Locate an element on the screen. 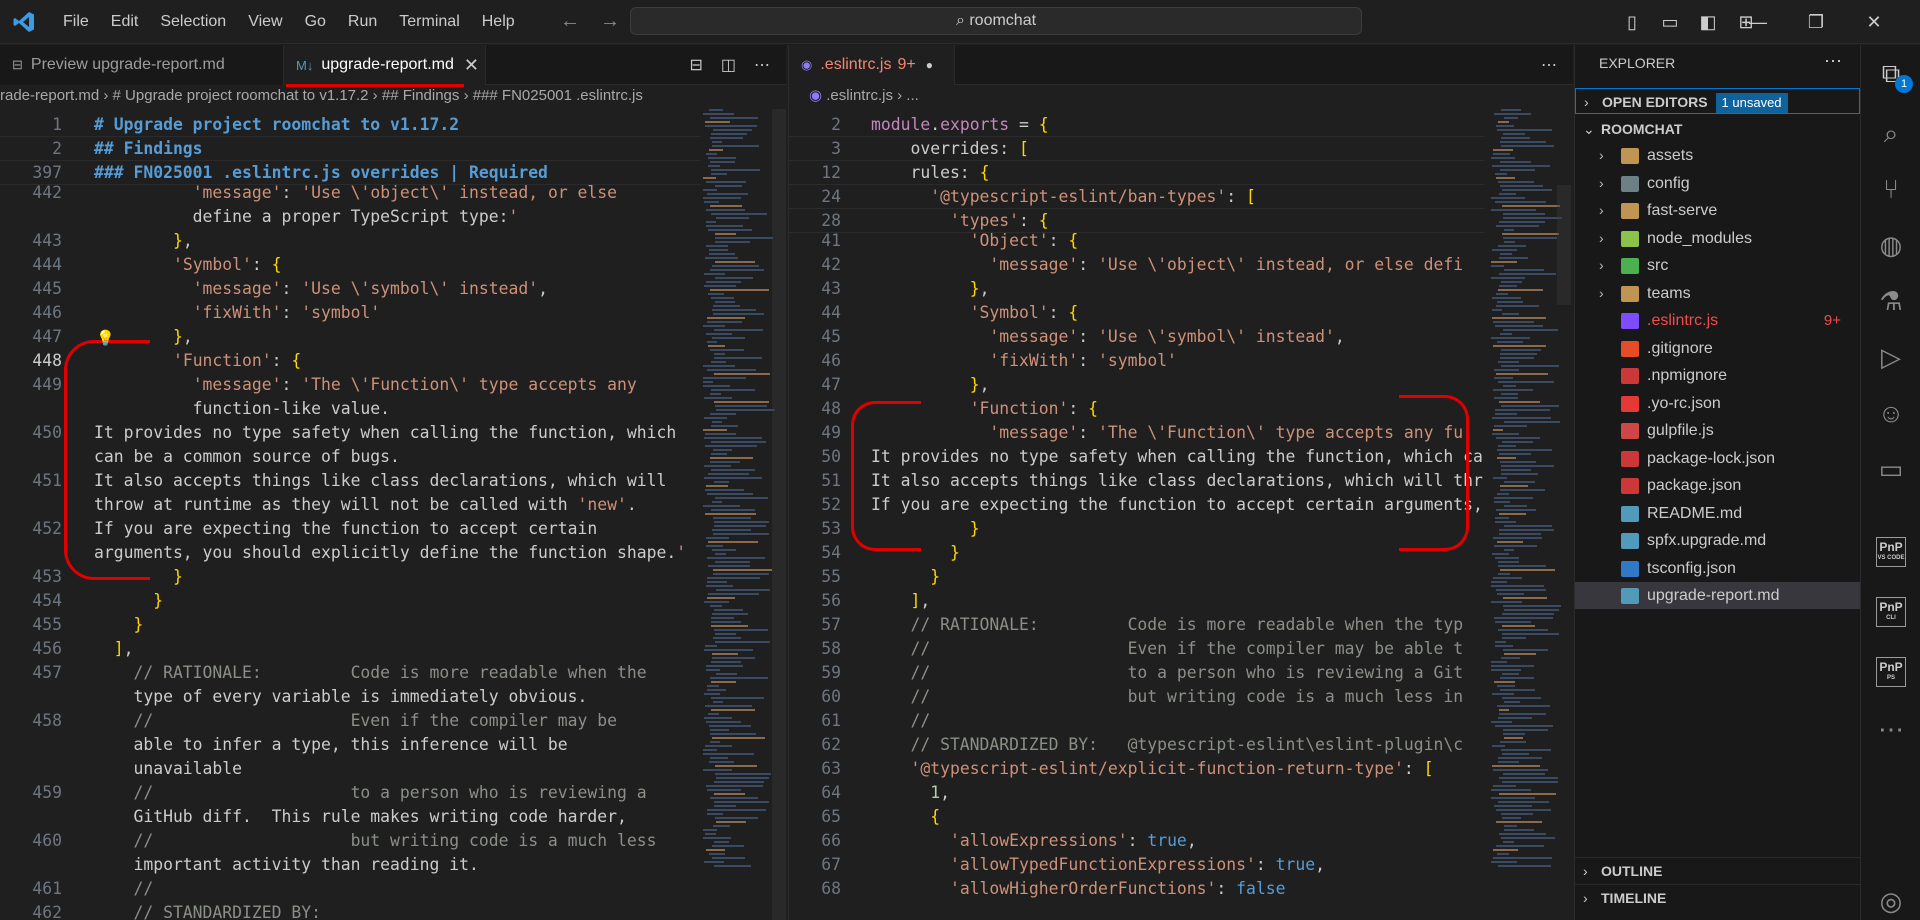 The width and height of the screenshot is (1920, 920). sticky-scroll-line: 1 # Upgrade project roomchat to v1.17.2 is located at coordinates (350, 125).